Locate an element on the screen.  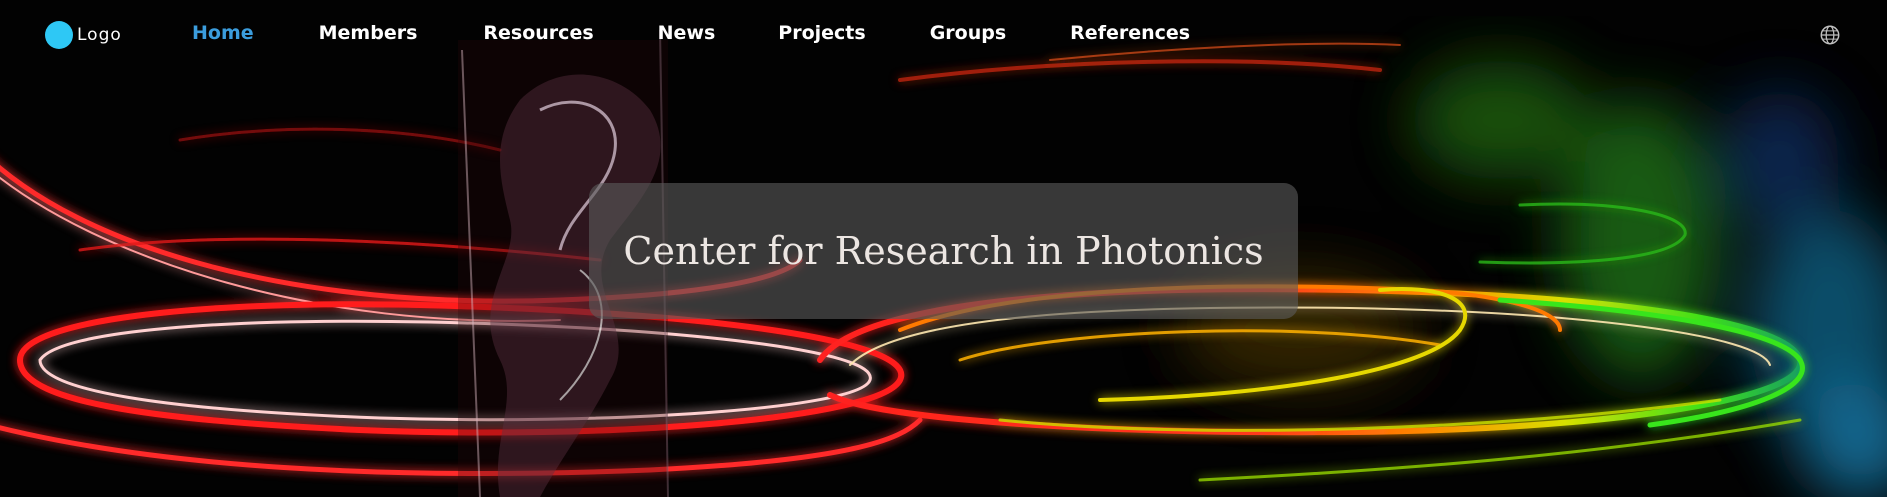
logo-circle-icon is located at coordinates (59, 35).